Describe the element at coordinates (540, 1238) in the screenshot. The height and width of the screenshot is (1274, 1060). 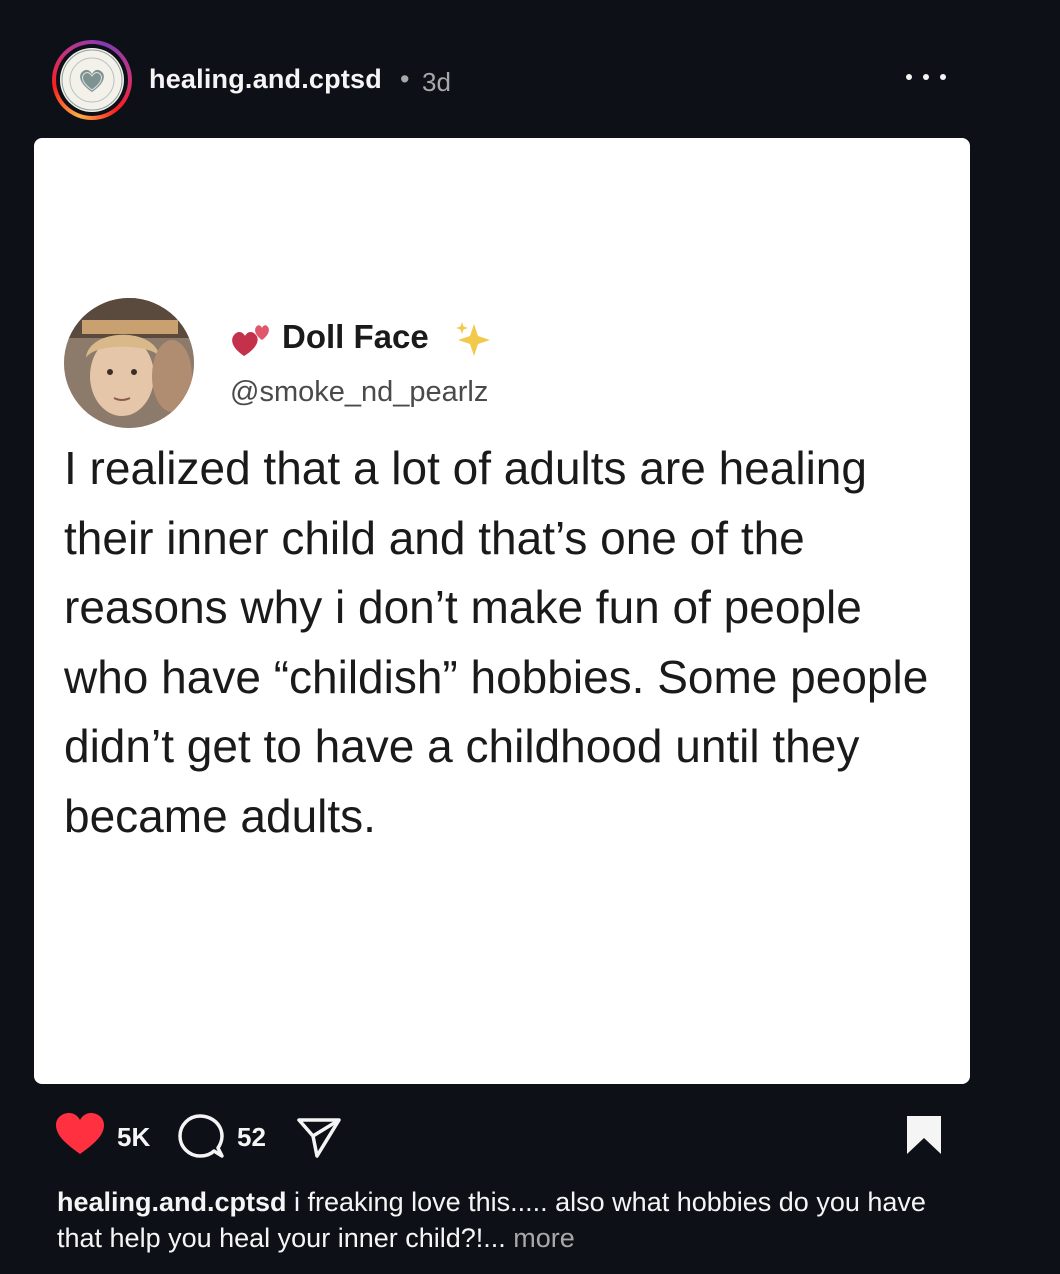
I see `caption-more-link: more` at that location.